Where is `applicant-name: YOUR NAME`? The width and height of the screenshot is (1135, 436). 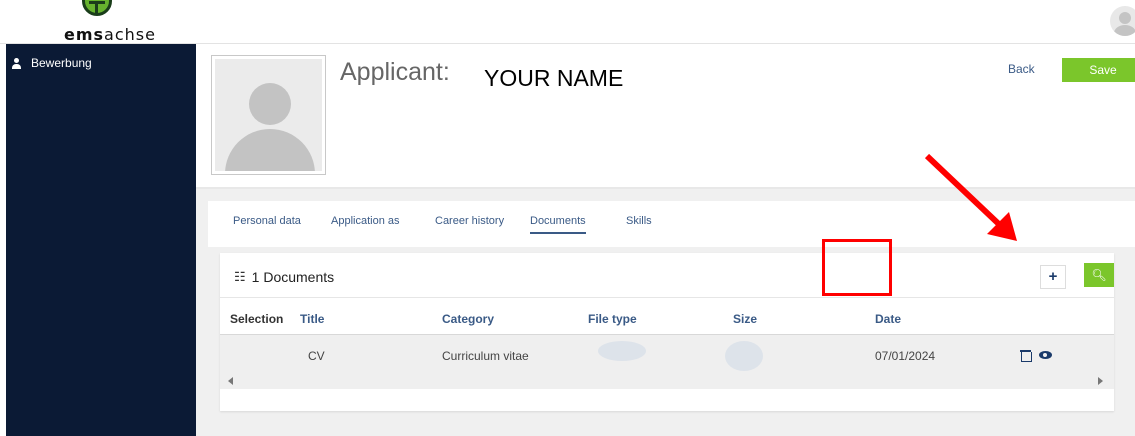
applicant-name: YOUR NAME is located at coordinates (554, 78).